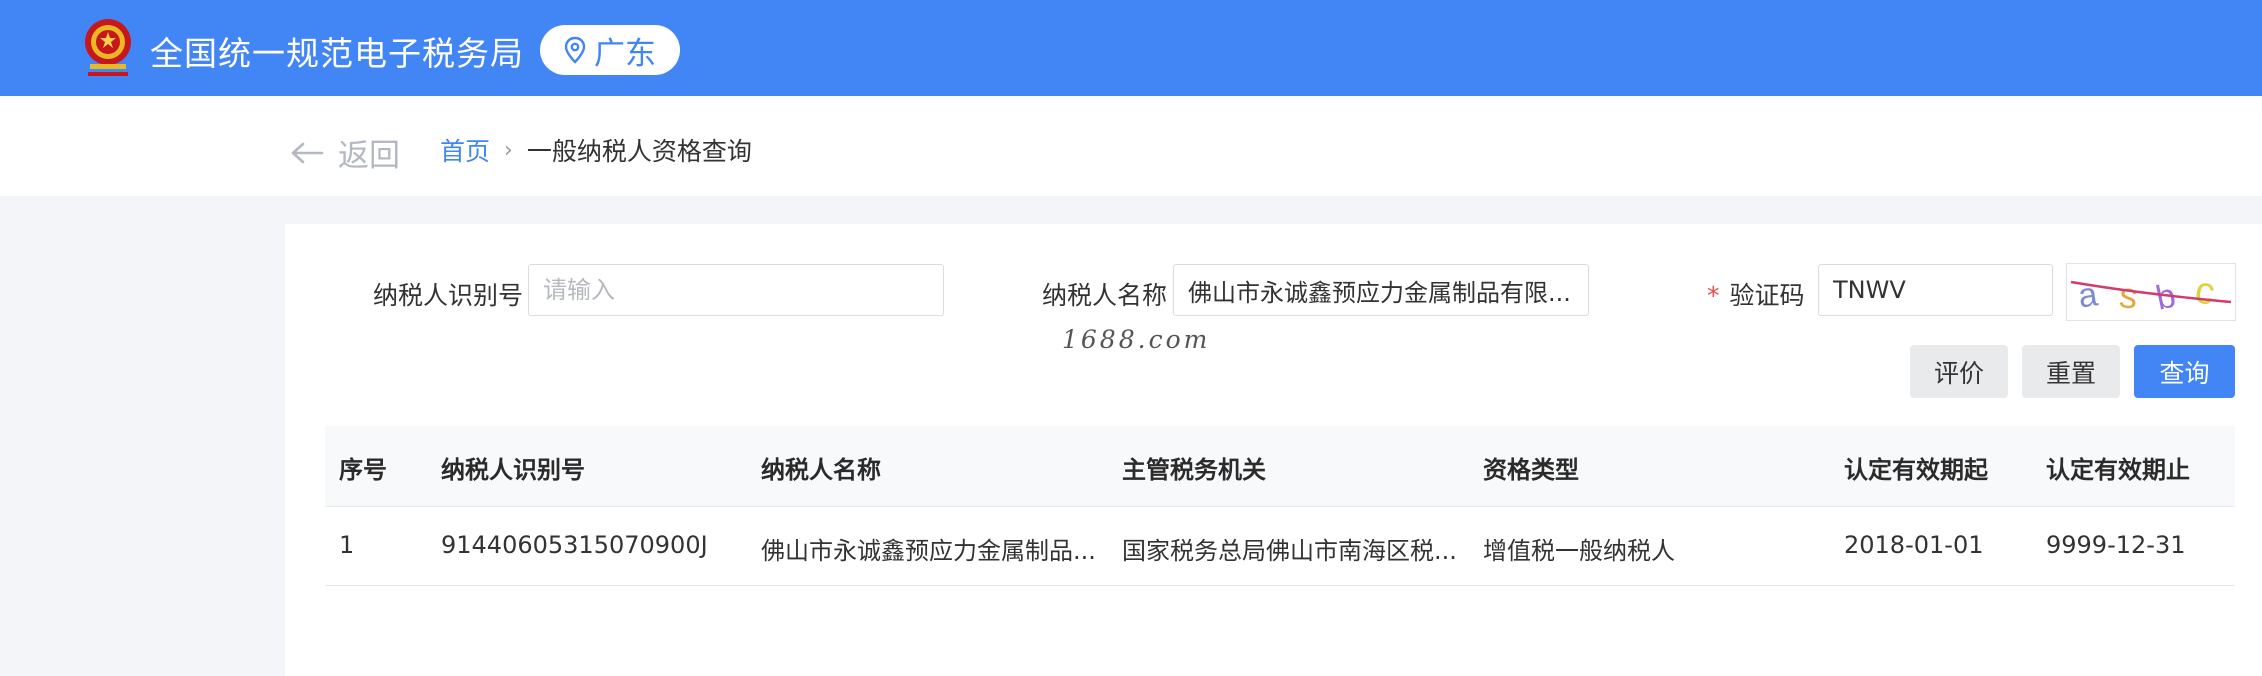 The image size is (2262, 676). I want to click on back-button: 返回, so click(345, 152).